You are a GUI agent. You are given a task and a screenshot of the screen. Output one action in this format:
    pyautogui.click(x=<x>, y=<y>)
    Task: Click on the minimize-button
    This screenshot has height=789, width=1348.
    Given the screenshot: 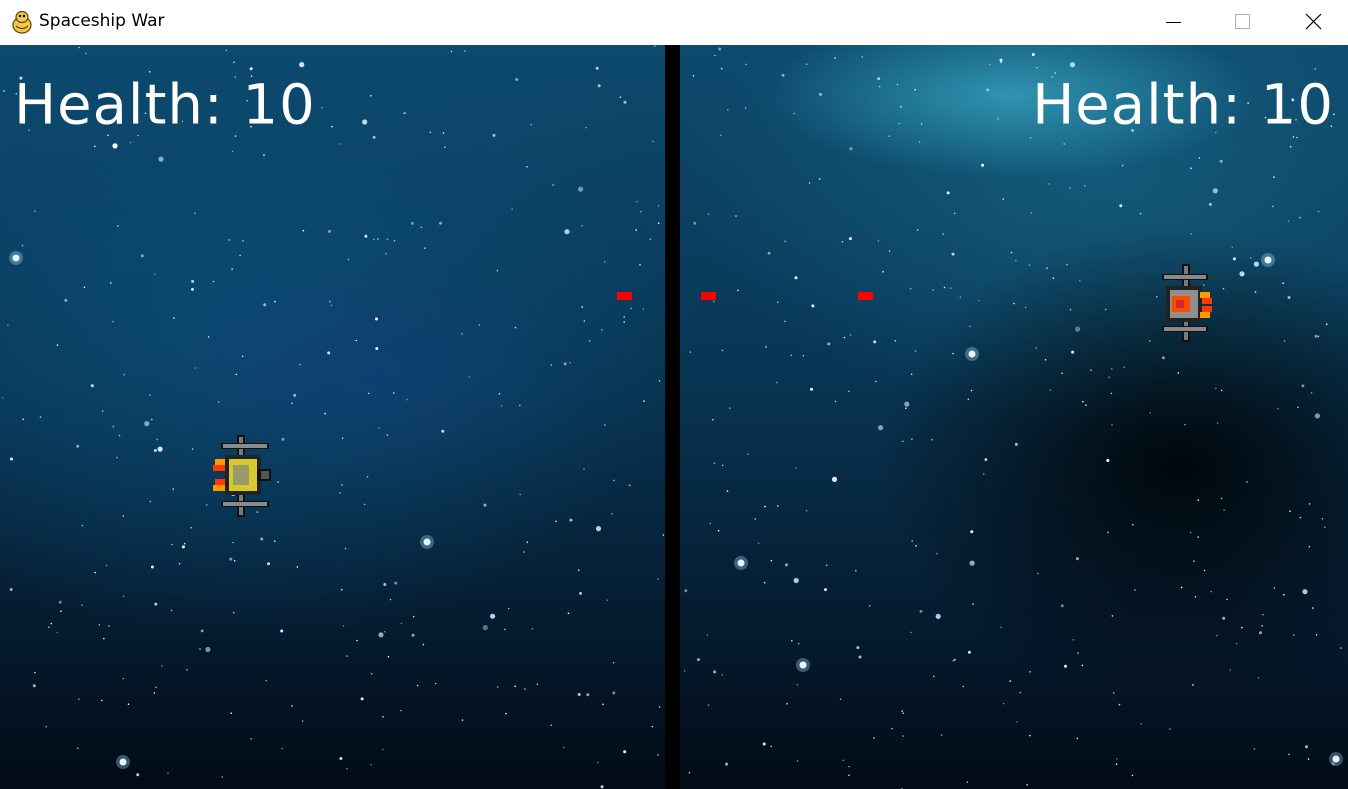 What is the action you would take?
    pyautogui.click(x=1173, y=22)
    